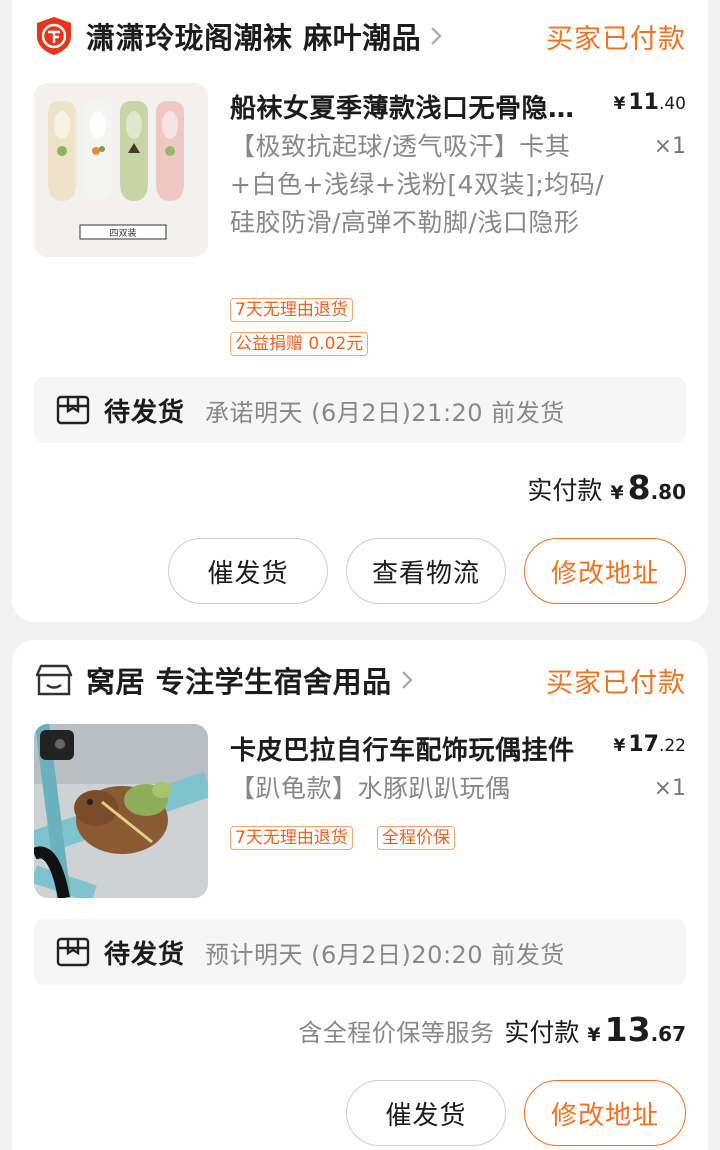  What do you see at coordinates (416, 838) in the screenshot?
I see `tag-price-protection: 全程价保` at bounding box center [416, 838].